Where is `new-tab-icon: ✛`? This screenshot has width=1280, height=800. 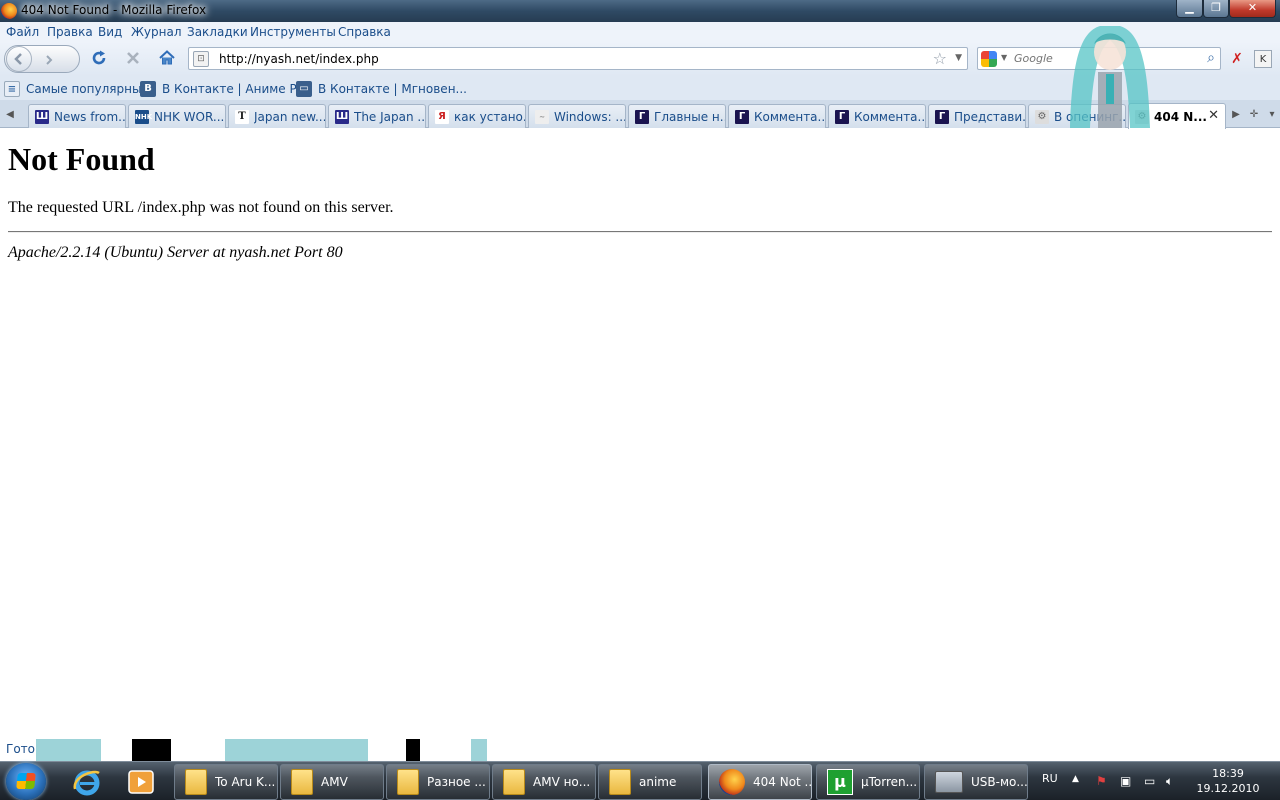 new-tab-icon: ✛ is located at coordinates (1254, 115).